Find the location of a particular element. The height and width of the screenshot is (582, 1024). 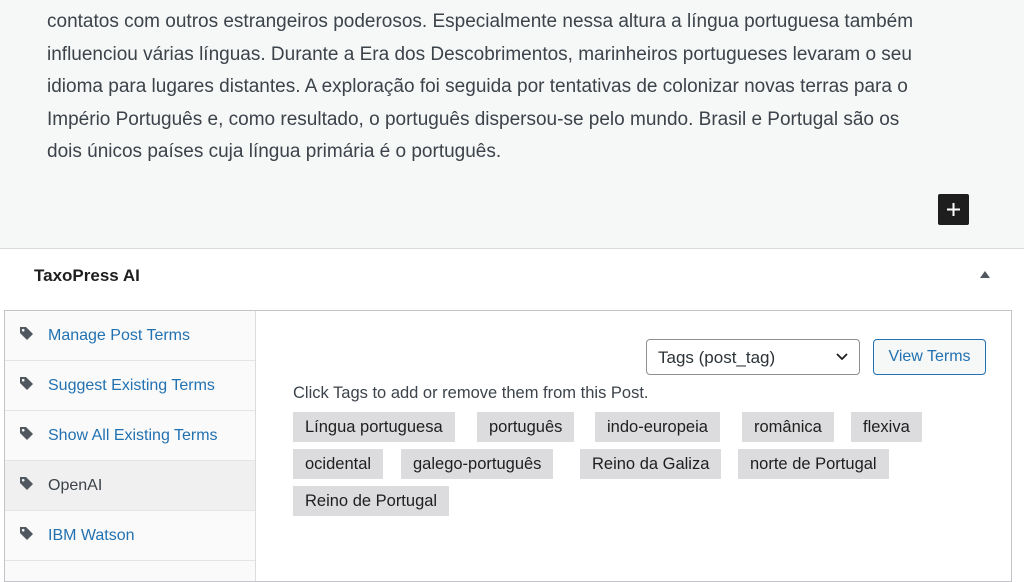

tag-chip: flexiva is located at coordinates (886, 427).